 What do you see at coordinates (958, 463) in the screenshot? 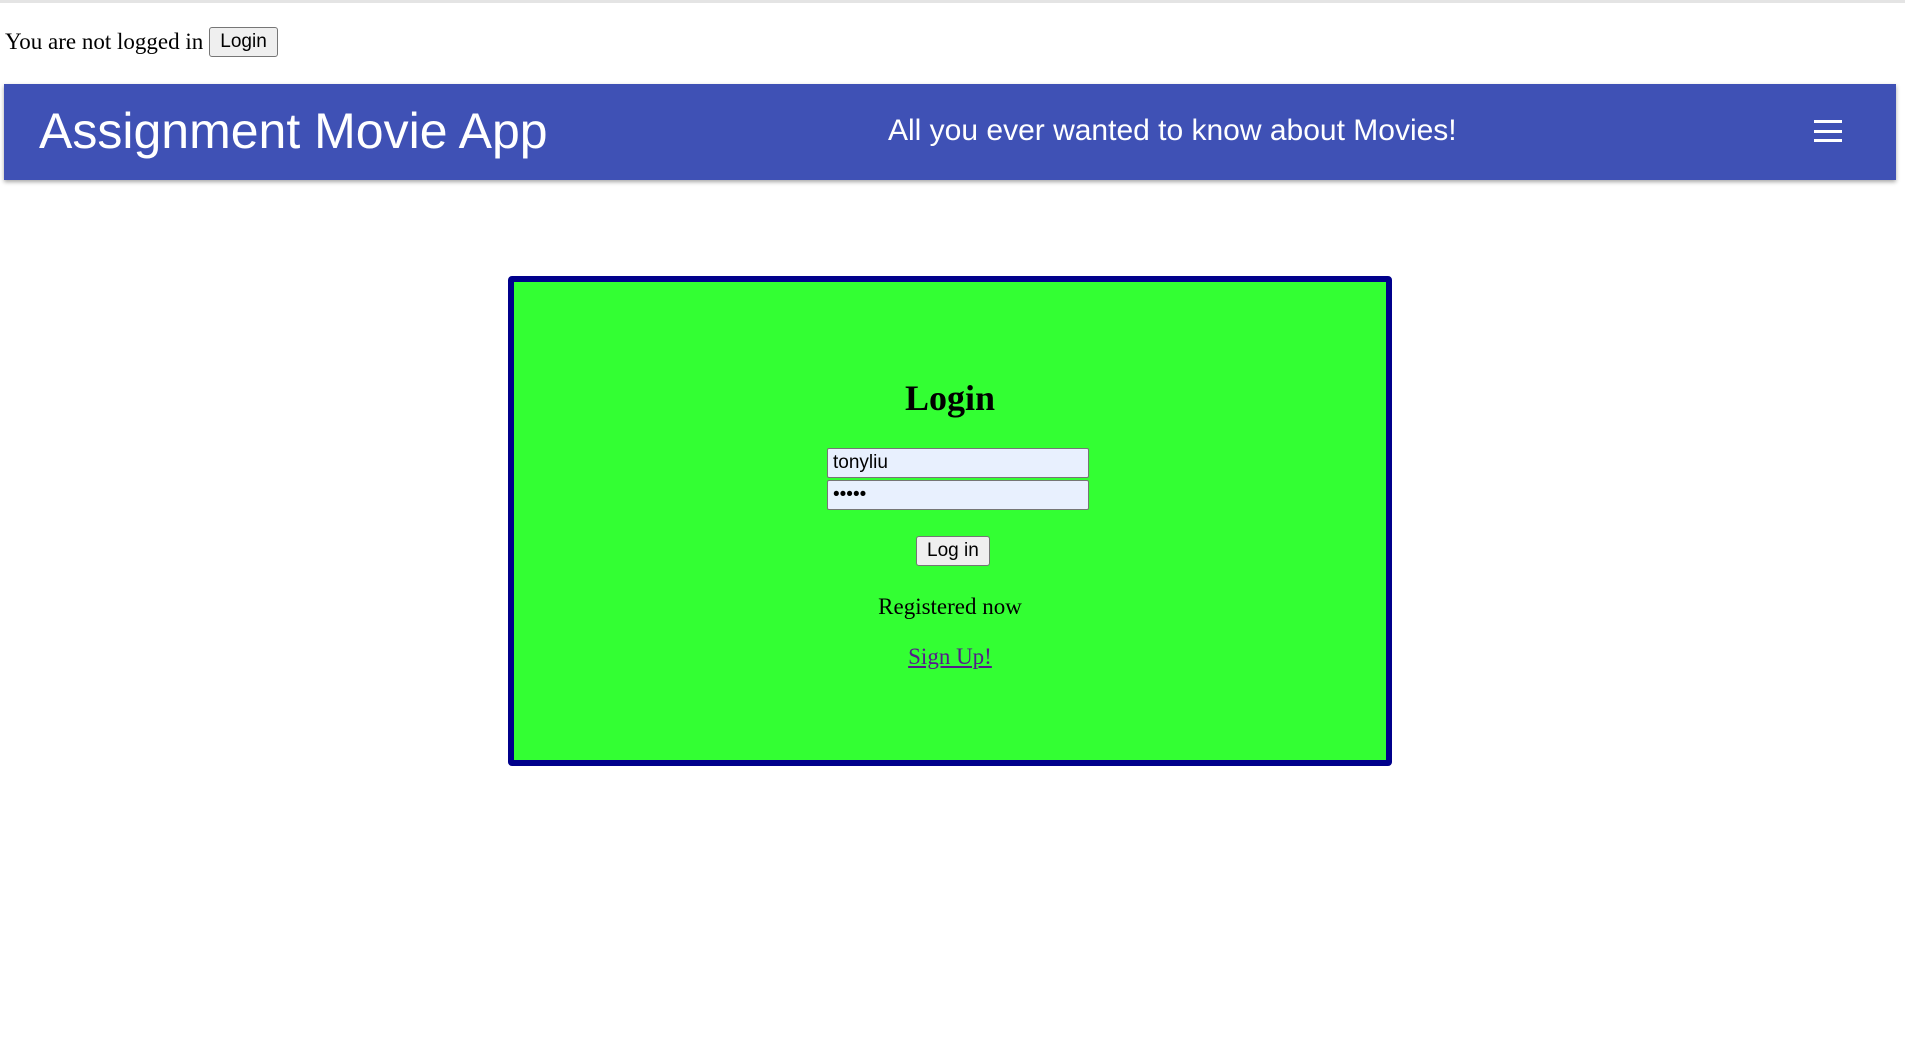
I see `username-input` at bounding box center [958, 463].